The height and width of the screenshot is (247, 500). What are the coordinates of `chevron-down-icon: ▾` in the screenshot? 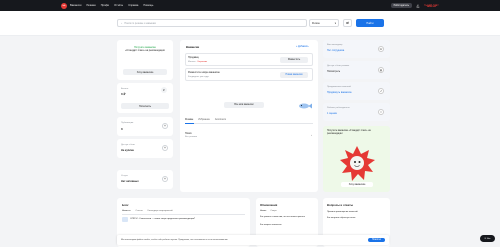 It's located at (335, 23).